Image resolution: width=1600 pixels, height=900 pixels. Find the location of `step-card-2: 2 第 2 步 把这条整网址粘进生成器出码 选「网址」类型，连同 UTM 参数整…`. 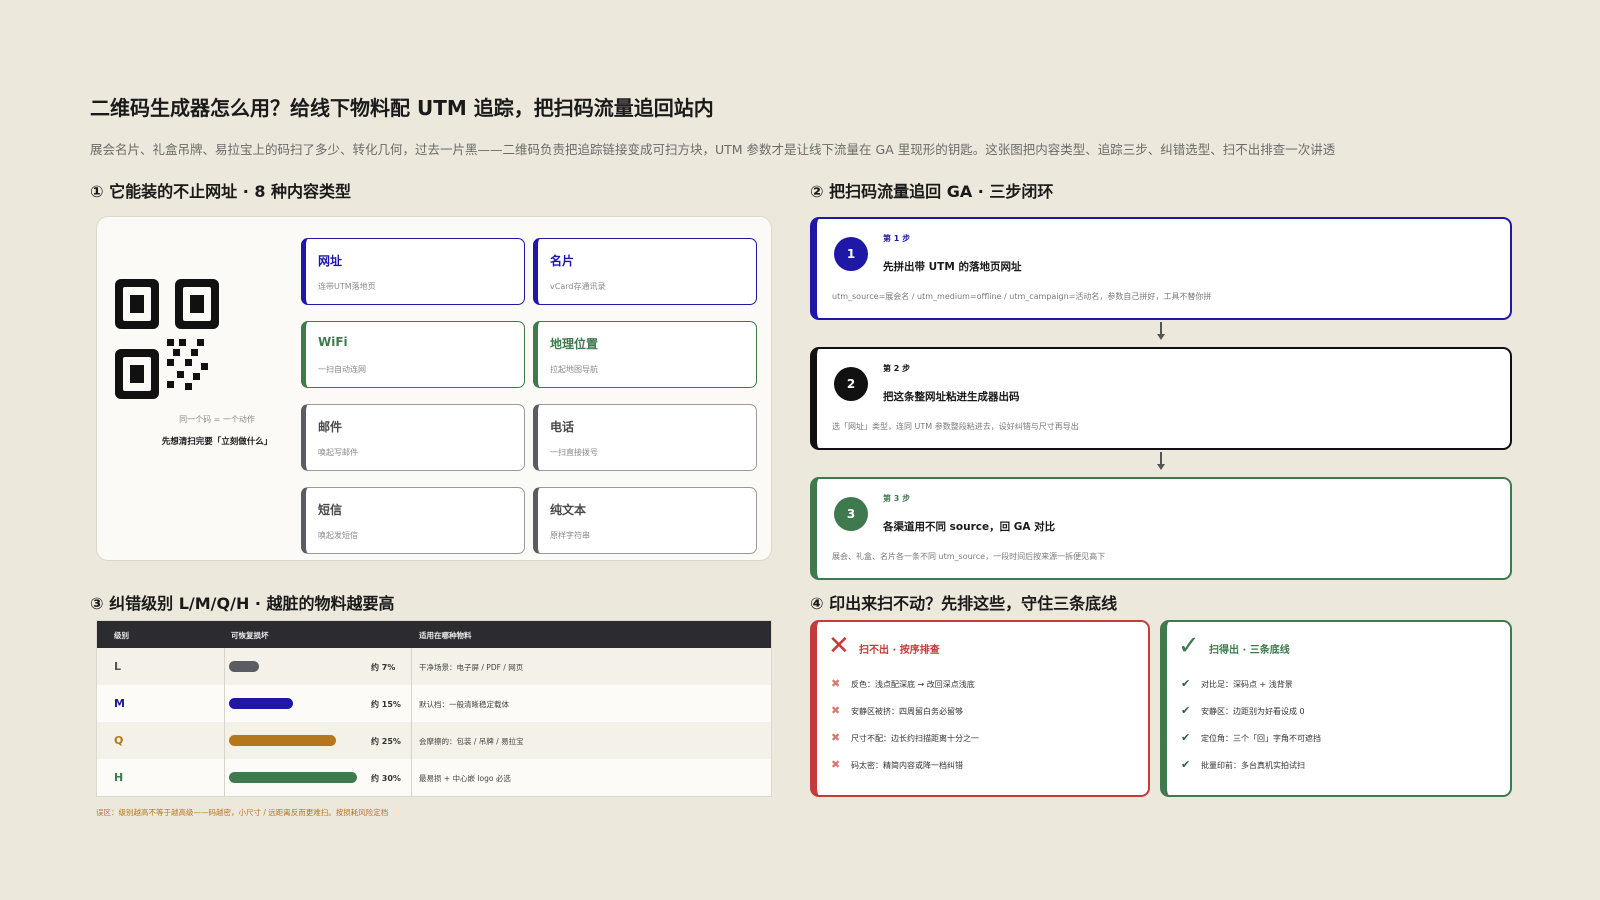

step-card-2: 2 第 2 步 把这条整网址粘进生成器出码 选「网址」类型，连同 UTM 参数整… is located at coordinates (1161, 398).